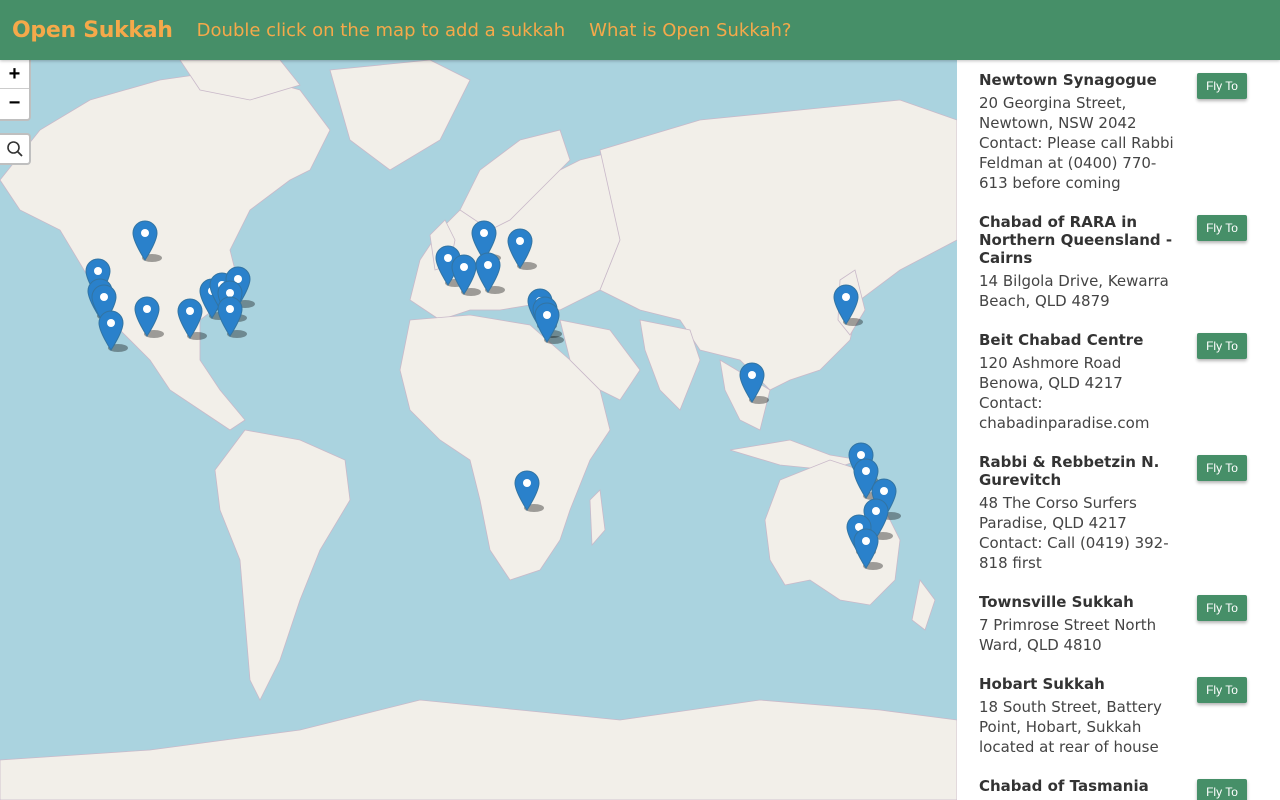 This screenshot has height=800, width=1280. I want to click on about-link: What is Open Sukkah?, so click(690, 30).